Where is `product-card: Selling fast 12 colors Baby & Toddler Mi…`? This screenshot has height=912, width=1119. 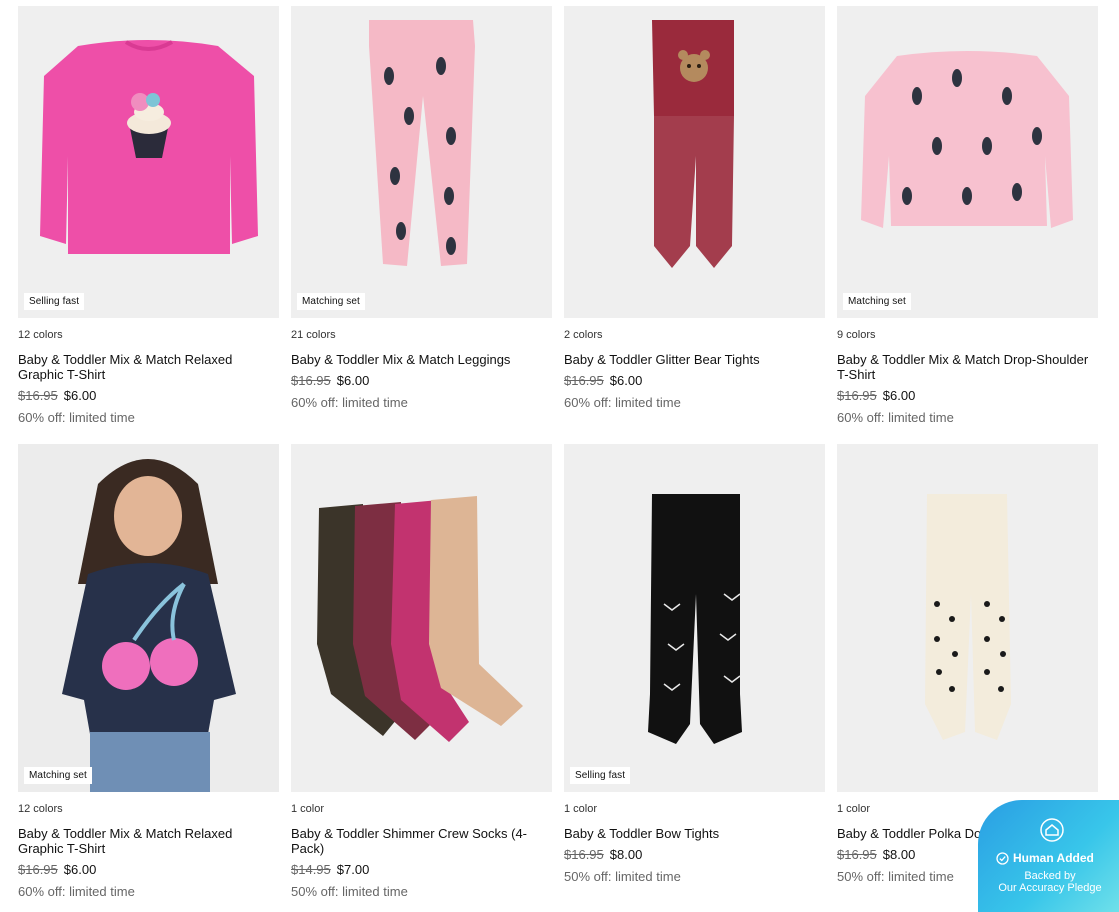
product-card: Selling fast 12 colors Baby & Toddler Mi… is located at coordinates (148, 225).